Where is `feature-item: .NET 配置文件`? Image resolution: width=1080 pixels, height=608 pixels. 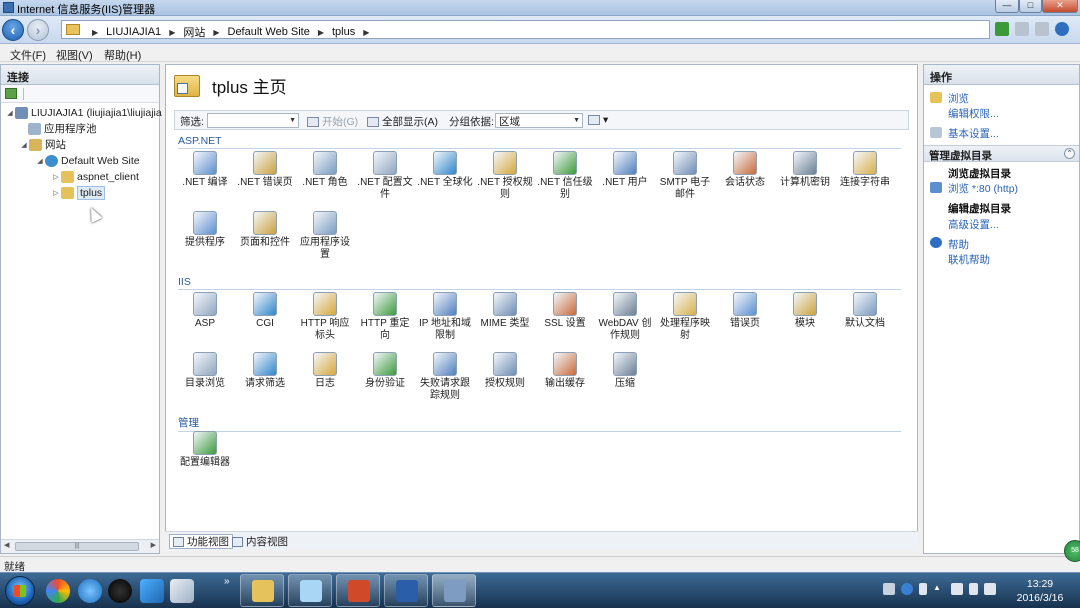 feature-item: .NET 配置文件 is located at coordinates (385, 176).